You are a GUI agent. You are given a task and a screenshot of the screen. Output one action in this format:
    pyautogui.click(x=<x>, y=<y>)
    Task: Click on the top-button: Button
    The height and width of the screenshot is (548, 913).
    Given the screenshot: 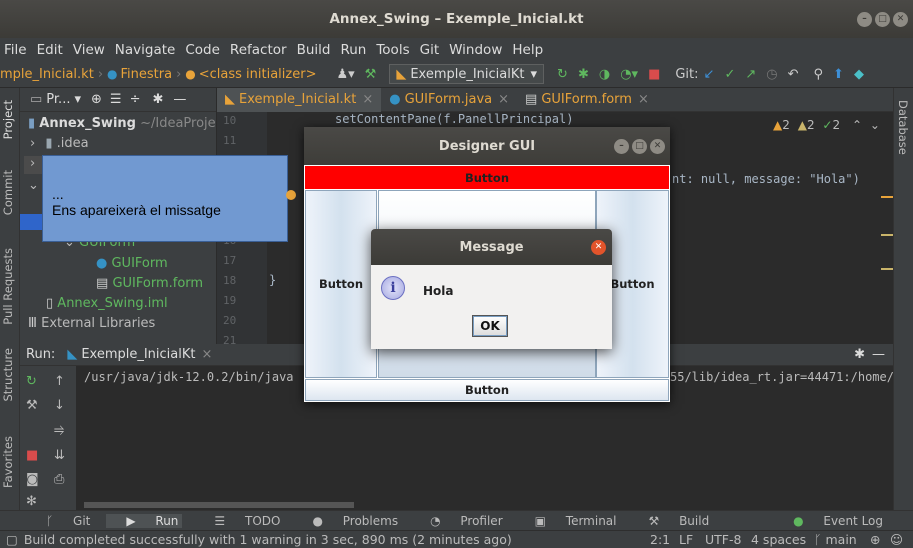 What is the action you would take?
    pyautogui.click(x=487, y=177)
    